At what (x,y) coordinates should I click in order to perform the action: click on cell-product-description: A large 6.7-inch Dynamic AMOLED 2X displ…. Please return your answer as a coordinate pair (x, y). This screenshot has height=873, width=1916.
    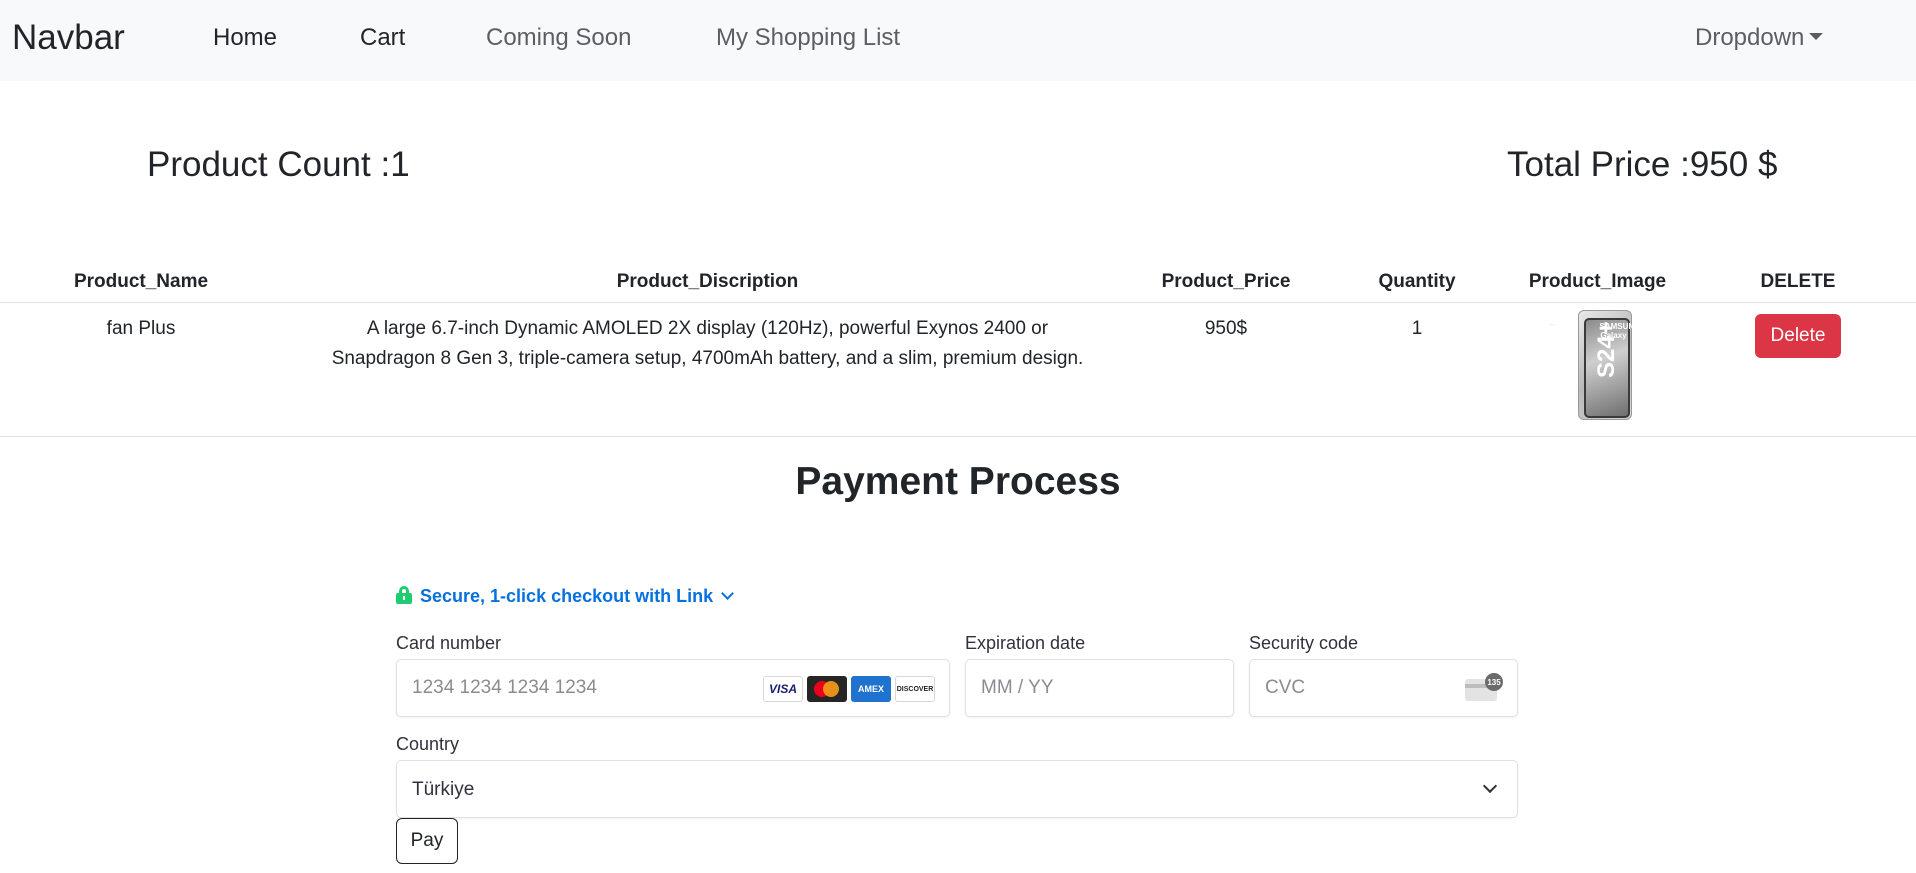
    Looking at the image, I should click on (707, 369).